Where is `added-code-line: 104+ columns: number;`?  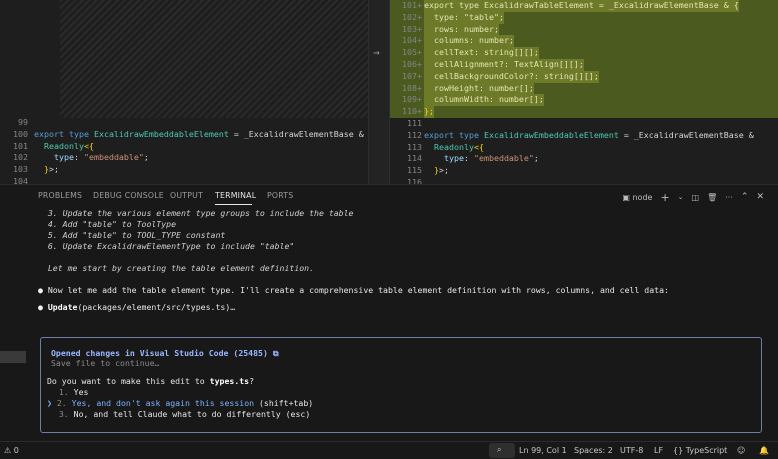
added-code-line: 104+ columns: number; is located at coordinates (584, 41).